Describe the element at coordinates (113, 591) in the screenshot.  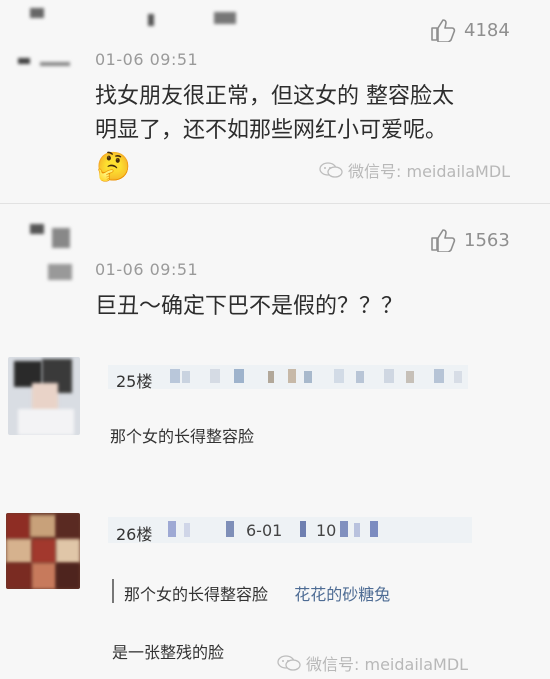
I see `quote-bar` at that location.